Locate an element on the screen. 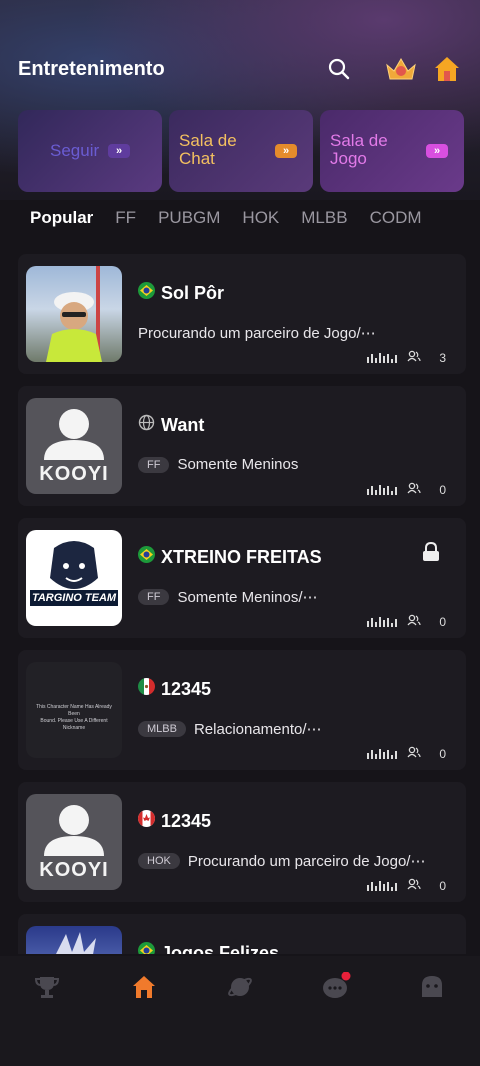 The height and width of the screenshot is (1066, 480). banner-carousel: Seguir » Sala de Chat » Sala de Jogo » is located at coordinates (241, 151).